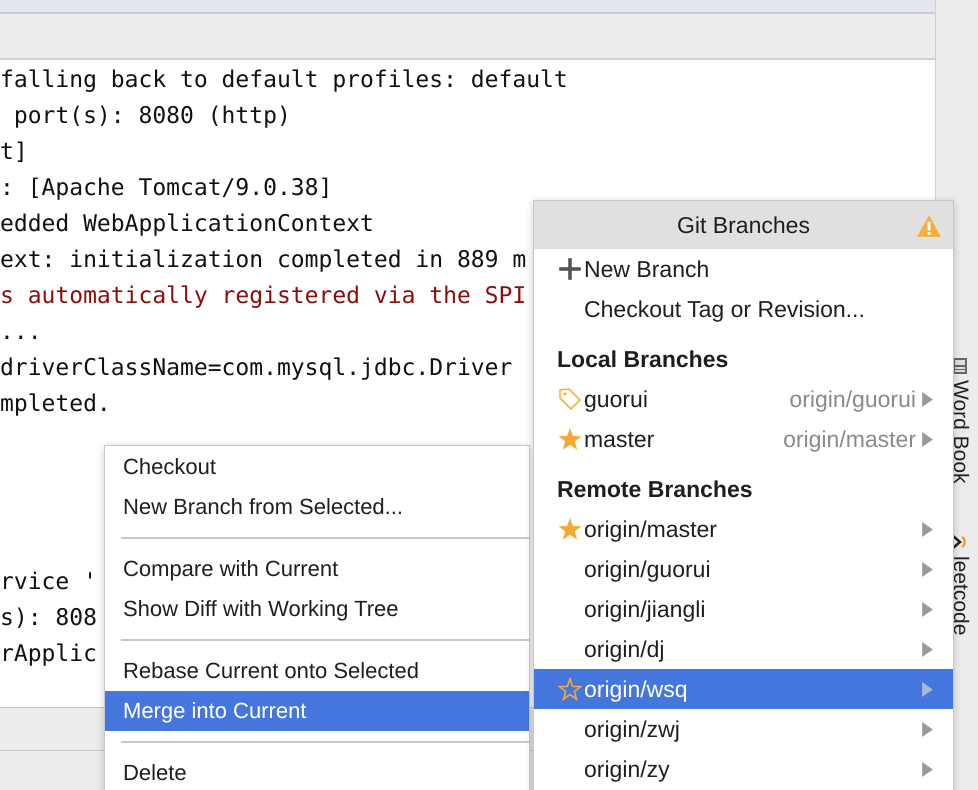  What do you see at coordinates (14, 152) in the screenshot?
I see `console-line: t]` at bounding box center [14, 152].